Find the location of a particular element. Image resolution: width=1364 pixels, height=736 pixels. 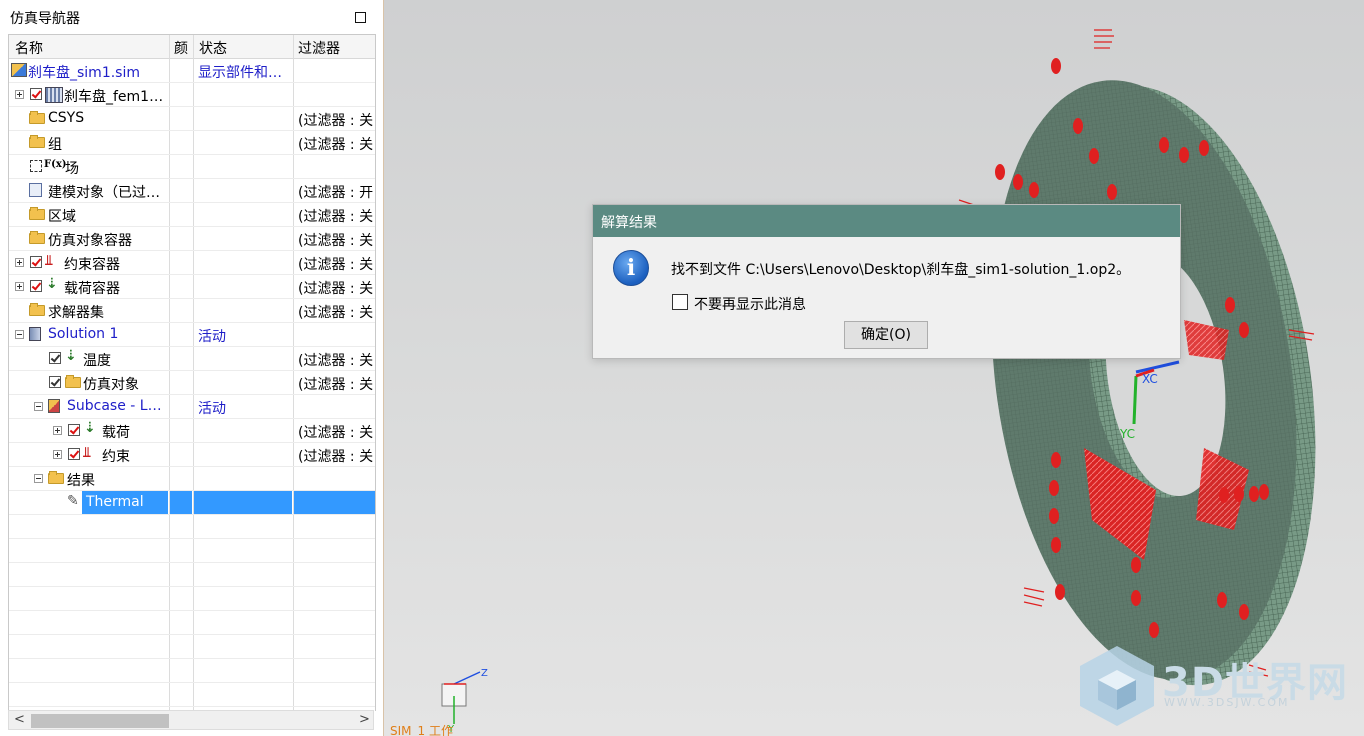

work-part-label: SIM_1 工作 is located at coordinates (421, 730).